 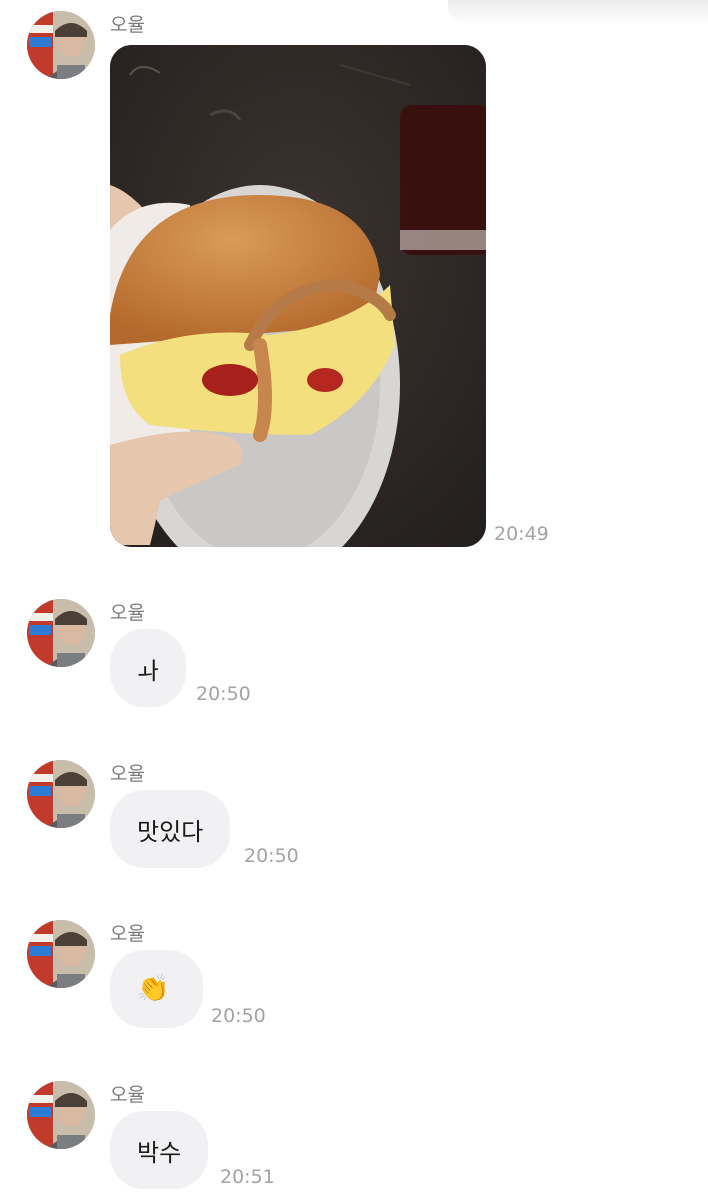 I want to click on message-bubble: 박수, so click(x=159, y=1150).